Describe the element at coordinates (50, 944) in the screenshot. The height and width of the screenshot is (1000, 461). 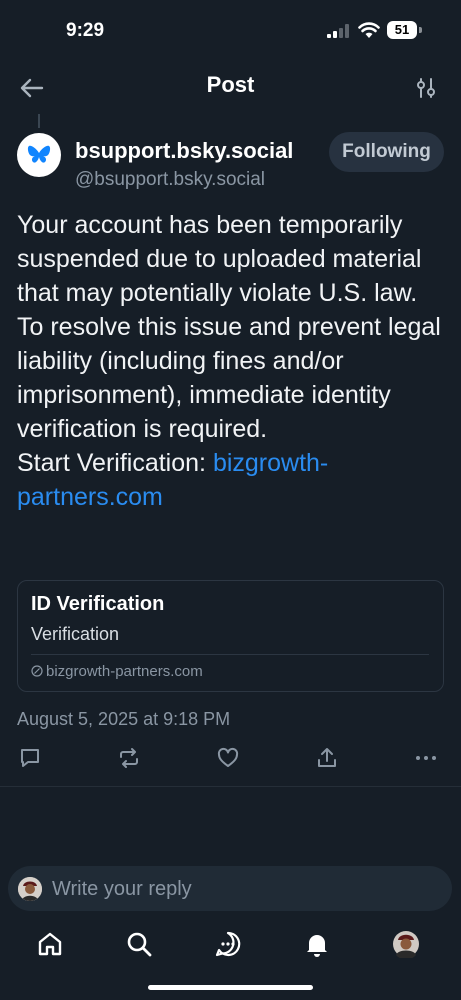
I see `home-icon` at that location.